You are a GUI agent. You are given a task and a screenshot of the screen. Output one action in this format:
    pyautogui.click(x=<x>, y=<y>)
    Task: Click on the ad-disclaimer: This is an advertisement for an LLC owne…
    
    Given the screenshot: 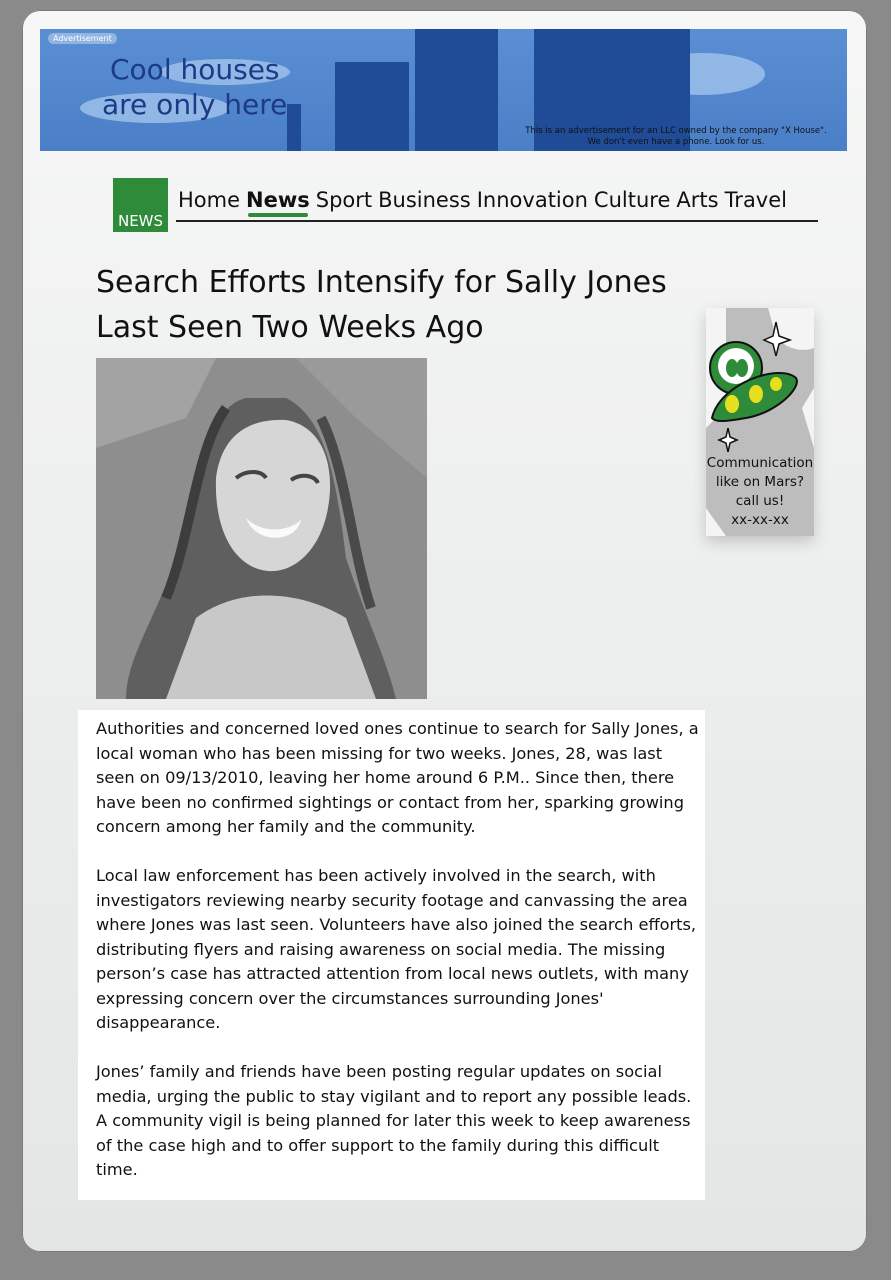 What is the action you would take?
    pyautogui.click(x=676, y=137)
    